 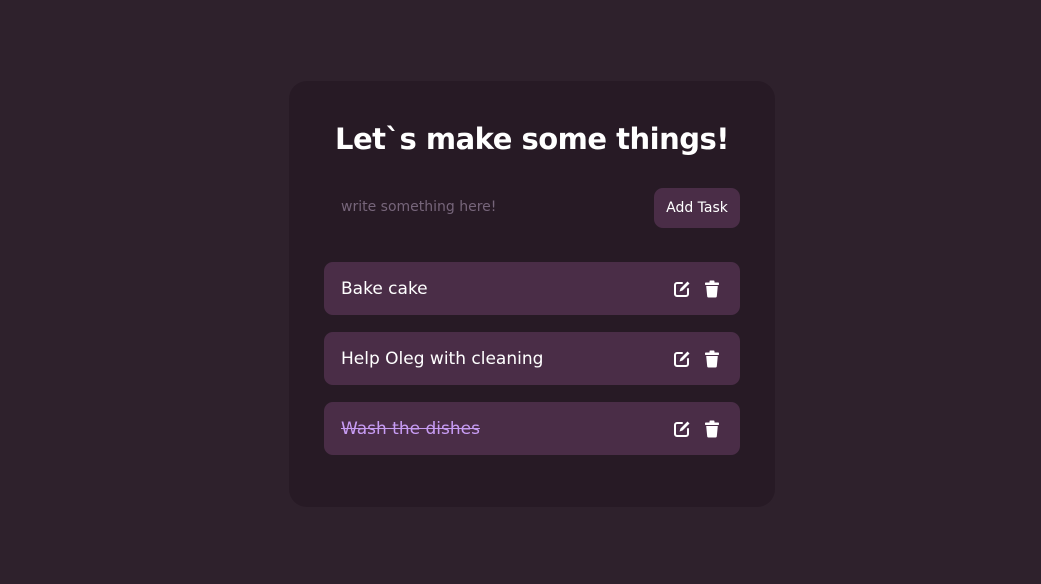 What do you see at coordinates (532, 139) in the screenshot?
I see `page-title: Let`s make some things!` at bounding box center [532, 139].